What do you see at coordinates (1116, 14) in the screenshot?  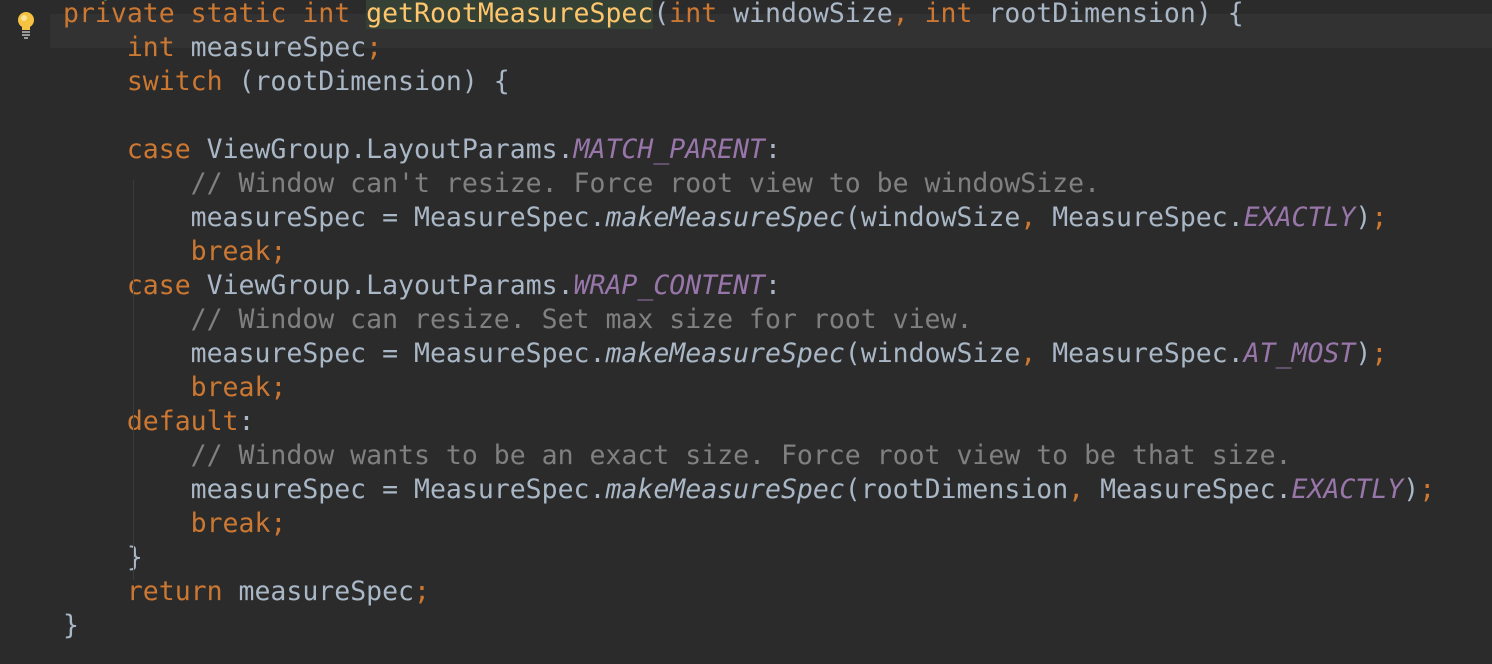 I see `code-token: rootDimension) {` at bounding box center [1116, 14].